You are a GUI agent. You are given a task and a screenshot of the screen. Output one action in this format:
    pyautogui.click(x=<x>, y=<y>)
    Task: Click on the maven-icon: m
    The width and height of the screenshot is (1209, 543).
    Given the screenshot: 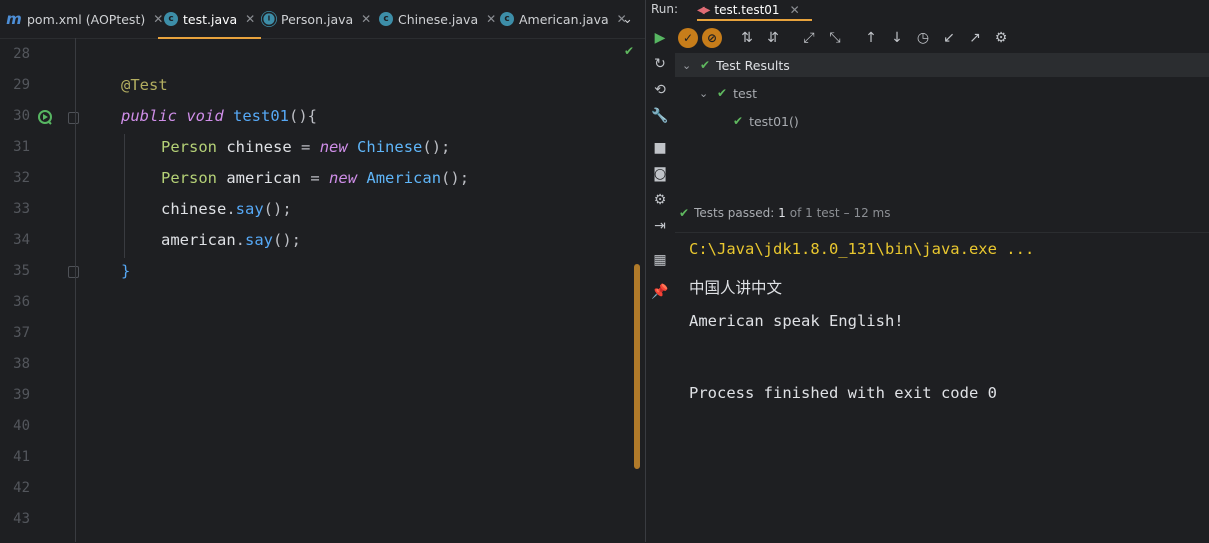 What is the action you would take?
    pyautogui.click(x=14, y=19)
    